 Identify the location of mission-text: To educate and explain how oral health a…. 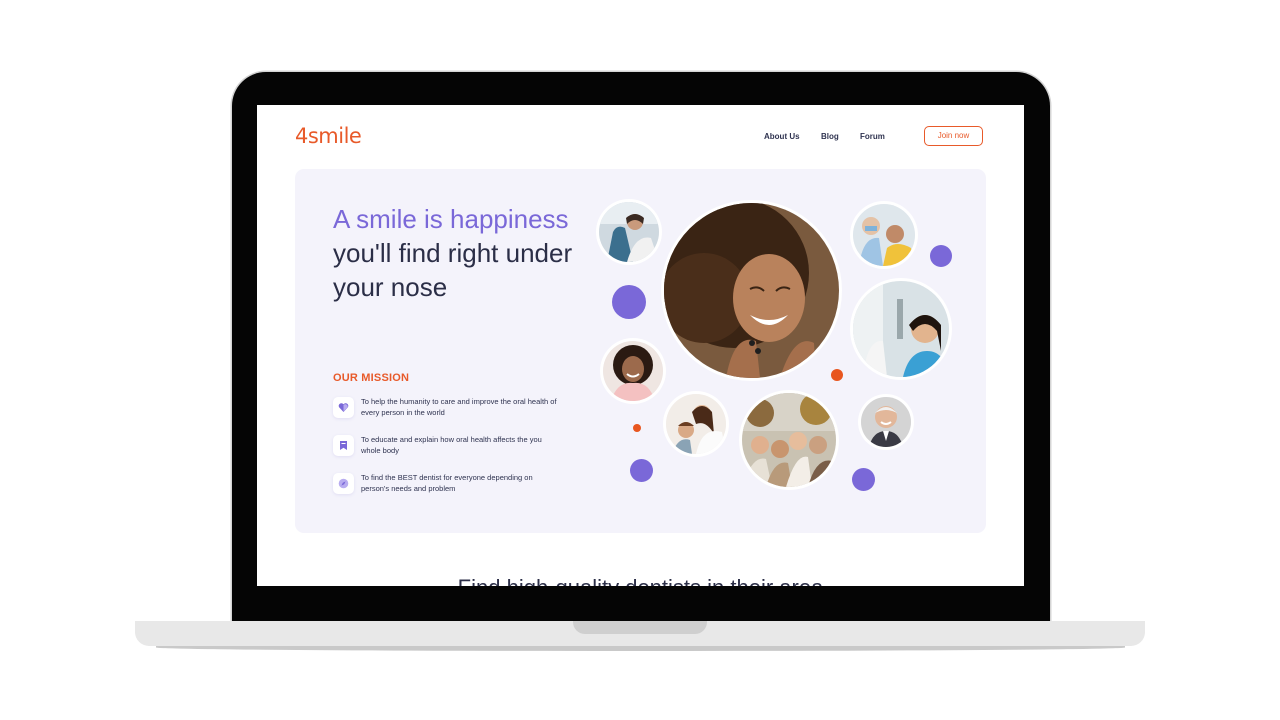
(451, 445).